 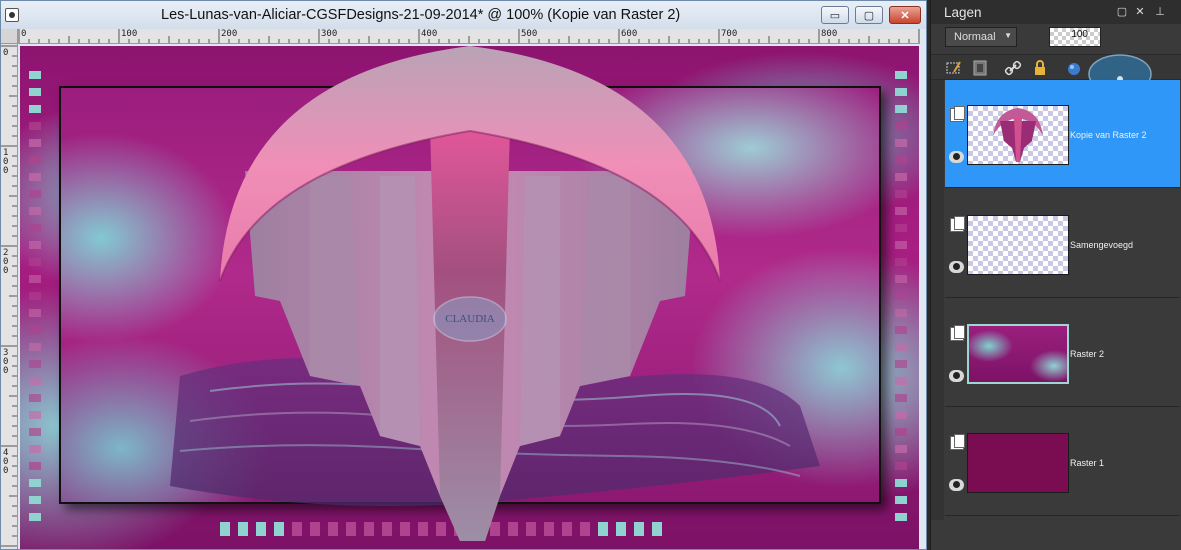 What do you see at coordinates (470, 319) in the screenshot?
I see `watermark-text: CLAUDIA` at bounding box center [470, 319].